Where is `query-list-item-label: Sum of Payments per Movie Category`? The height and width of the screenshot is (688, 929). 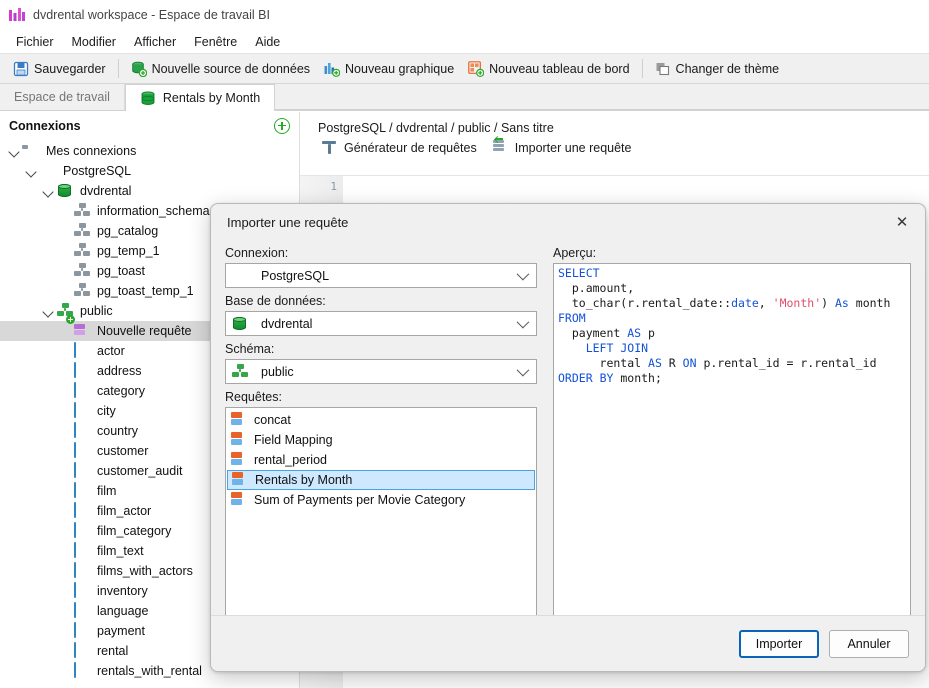 query-list-item-label: Sum of Payments per Movie Category is located at coordinates (360, 500).